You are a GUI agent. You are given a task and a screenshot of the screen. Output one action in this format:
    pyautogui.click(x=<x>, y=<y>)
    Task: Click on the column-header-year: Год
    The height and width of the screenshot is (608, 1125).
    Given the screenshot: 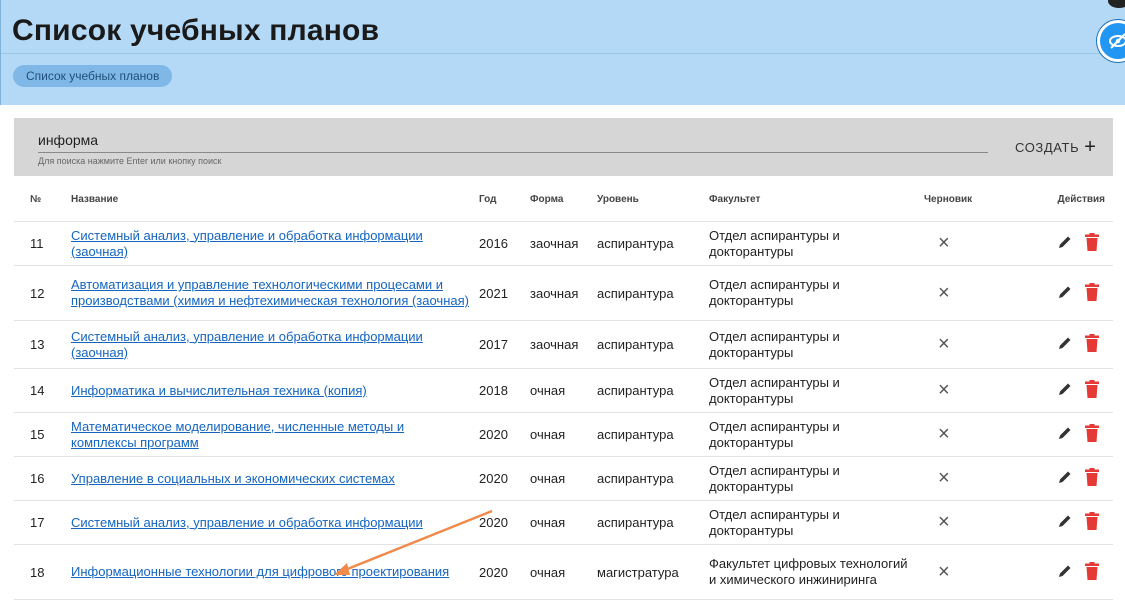 What is the action you would take?
    pyautogui.click(x=504, y=200)
    